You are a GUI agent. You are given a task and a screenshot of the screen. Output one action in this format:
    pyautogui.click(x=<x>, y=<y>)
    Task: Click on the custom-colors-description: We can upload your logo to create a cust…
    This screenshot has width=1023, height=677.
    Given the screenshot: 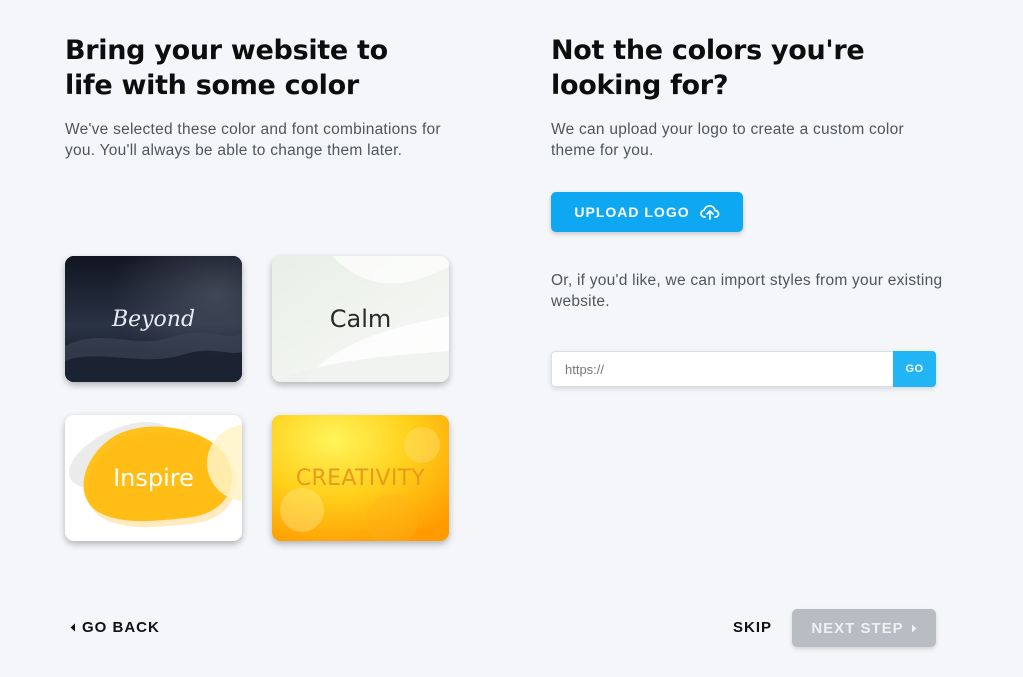 What is the action you would take?
    pyautogui.click(x=727, y=140)
    